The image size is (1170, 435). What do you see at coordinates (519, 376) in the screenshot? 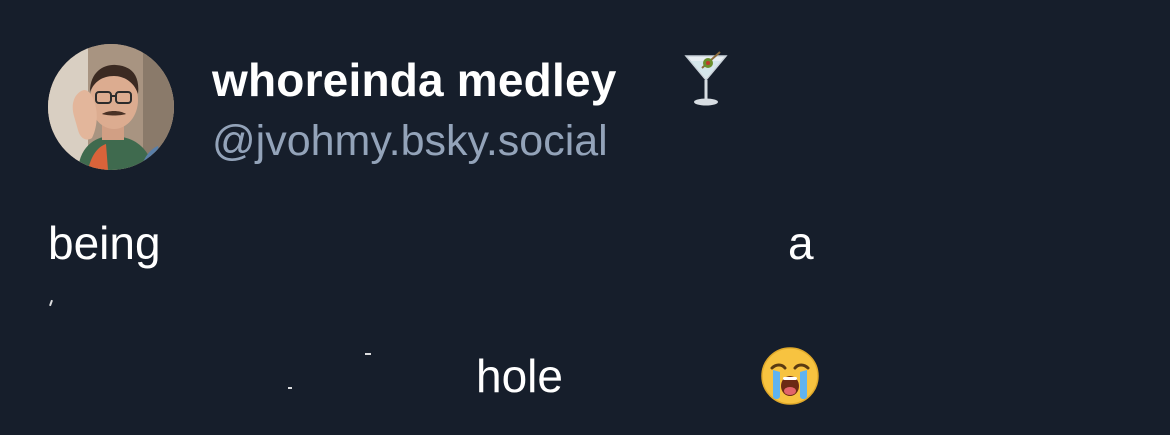
I see `post-text-word: hole` at bounding box center [519, 376].